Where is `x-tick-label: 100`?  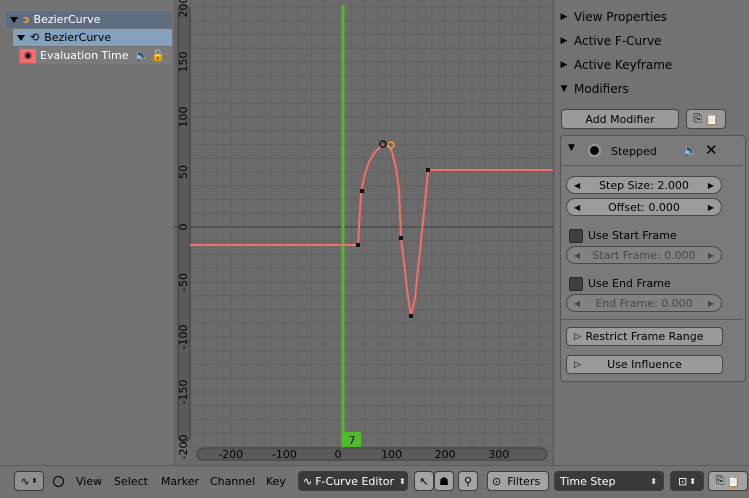 x-tick-label: 100 is located at coordinates (391, 454).